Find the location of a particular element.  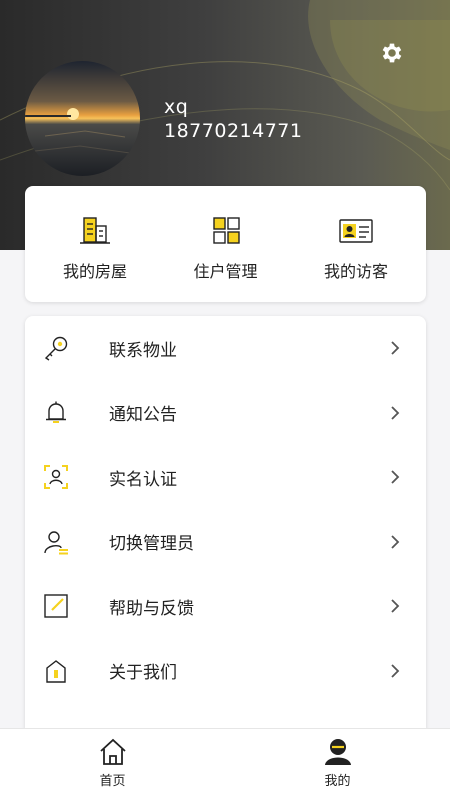

tab-label: 首页 is located at coordinates (112, 781).